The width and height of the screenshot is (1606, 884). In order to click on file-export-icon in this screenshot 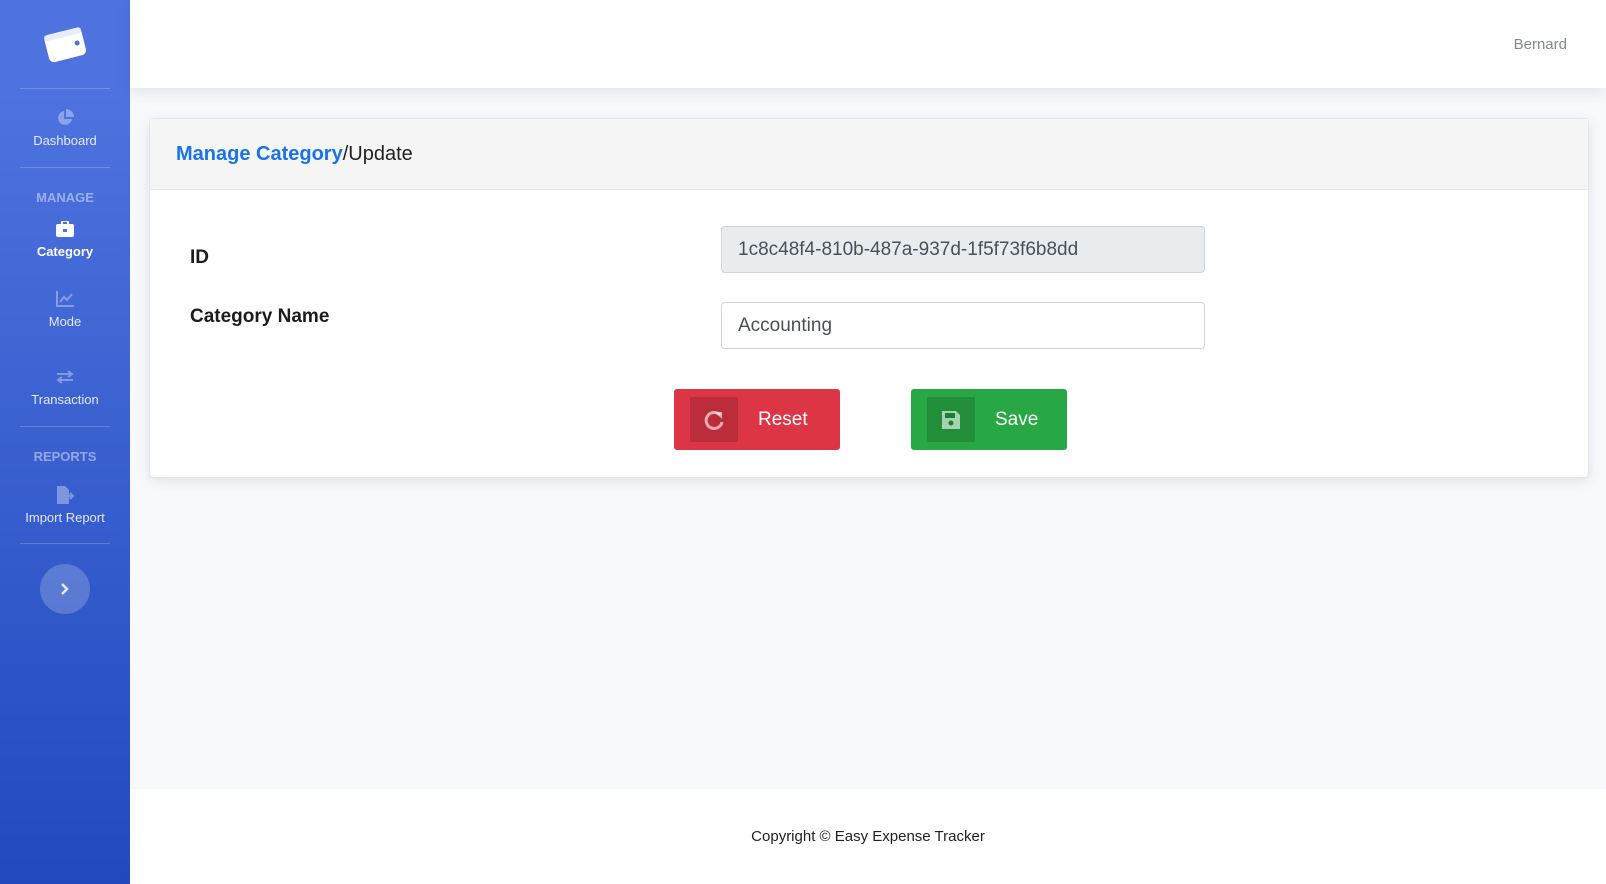, I will do `click(65, 494)`.